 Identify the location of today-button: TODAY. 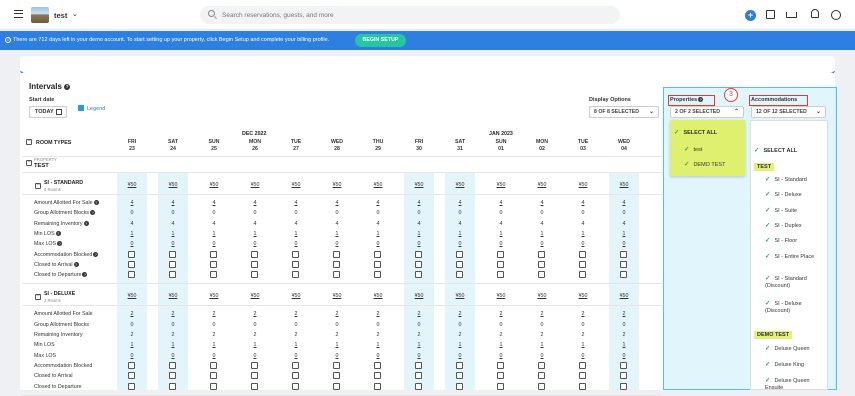
(48, 112).